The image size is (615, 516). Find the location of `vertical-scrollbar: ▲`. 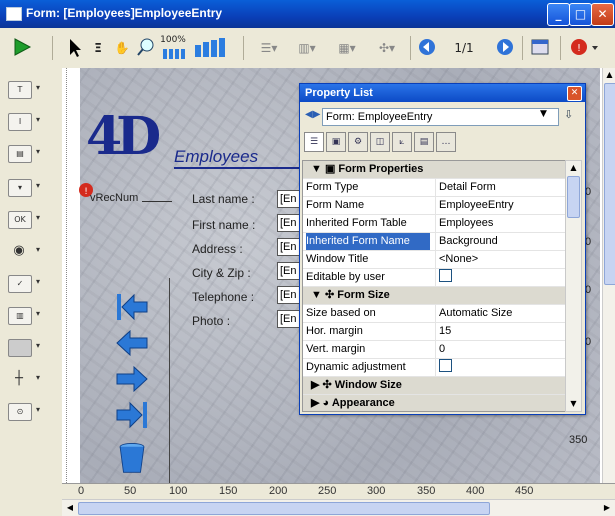

vertical-scrollbar: ▲ is located at coordinates (608, 275).